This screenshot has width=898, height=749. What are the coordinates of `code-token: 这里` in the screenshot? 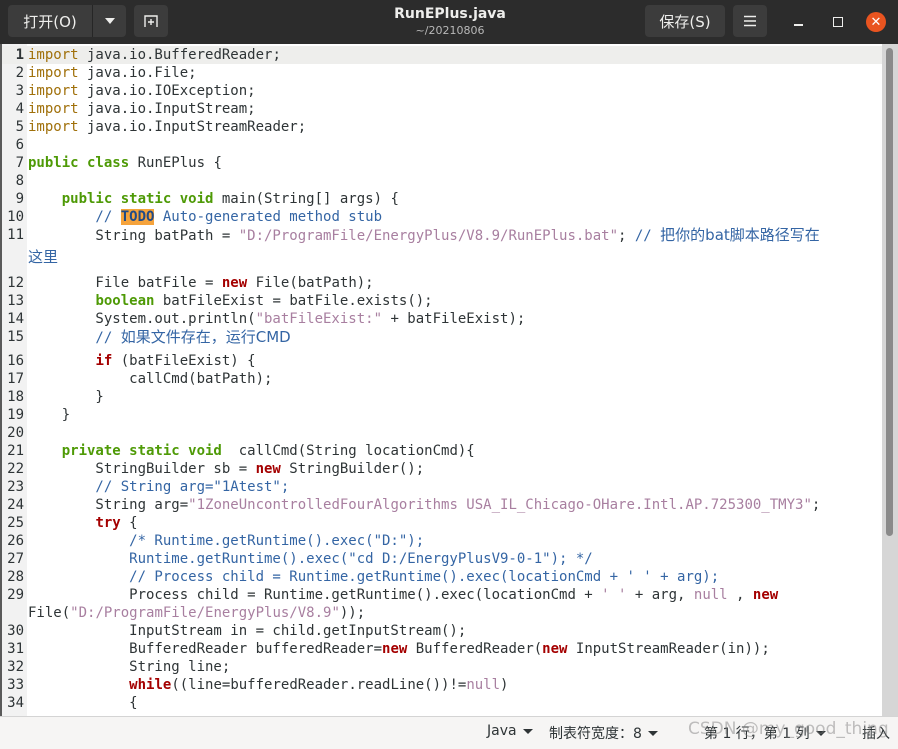 It's located at (43, 257).